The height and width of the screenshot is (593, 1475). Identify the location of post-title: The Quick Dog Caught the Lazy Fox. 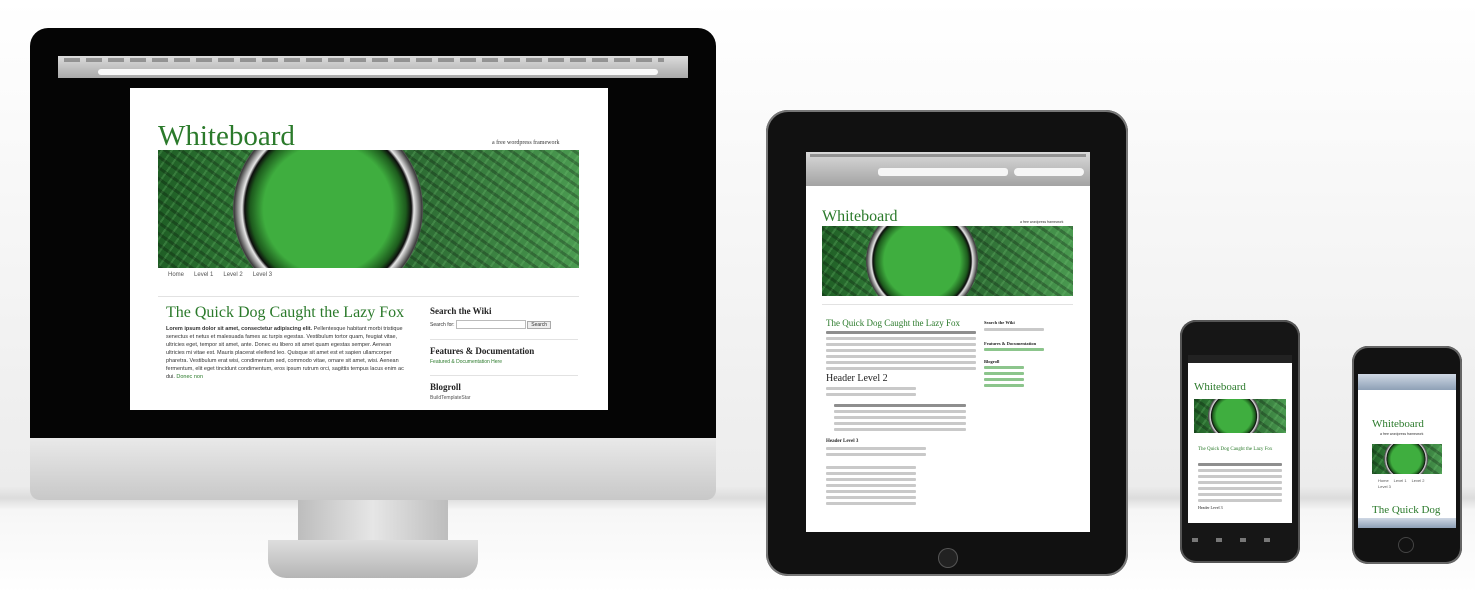
(286, 312).